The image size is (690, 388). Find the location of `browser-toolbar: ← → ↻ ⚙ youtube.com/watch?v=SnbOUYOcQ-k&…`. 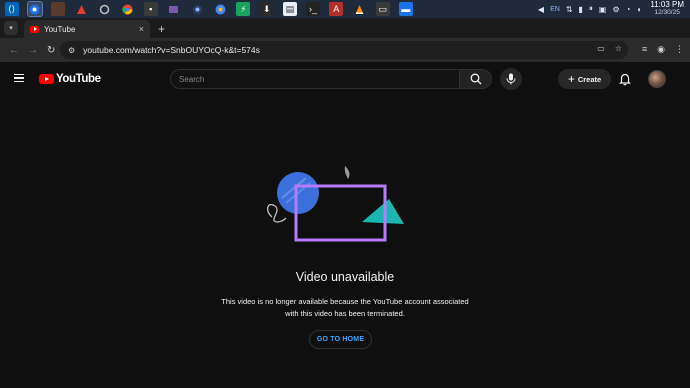

browser-toolbar: ← → ↻ ⚙ youtube.com/watch?v=SnbOUYOcQ-k&… is located at coordinates (345, 50).